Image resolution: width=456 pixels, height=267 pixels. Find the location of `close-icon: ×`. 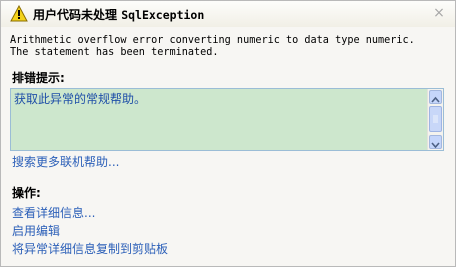

close-icon: × is located at coordinates (439, 13).